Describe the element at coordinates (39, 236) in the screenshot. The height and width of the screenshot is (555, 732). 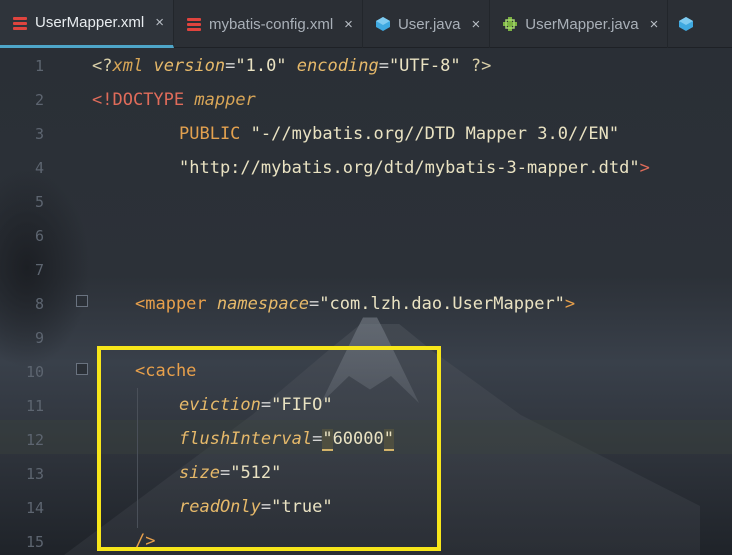
I see `line-number: 6` at that location.